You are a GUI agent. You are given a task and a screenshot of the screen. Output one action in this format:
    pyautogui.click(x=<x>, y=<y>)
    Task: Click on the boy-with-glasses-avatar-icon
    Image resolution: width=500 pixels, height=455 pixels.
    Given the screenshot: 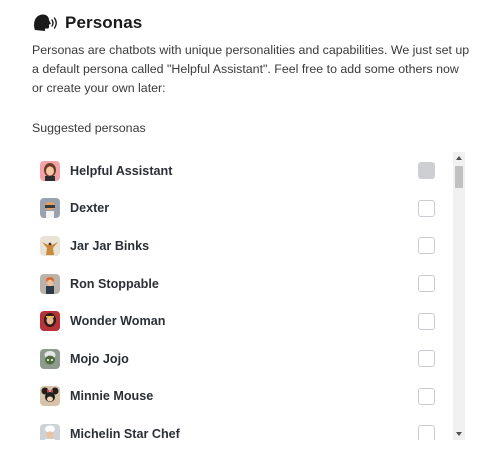 What is the action you would take?
    pyautogui.click(x=50, y=208)
    